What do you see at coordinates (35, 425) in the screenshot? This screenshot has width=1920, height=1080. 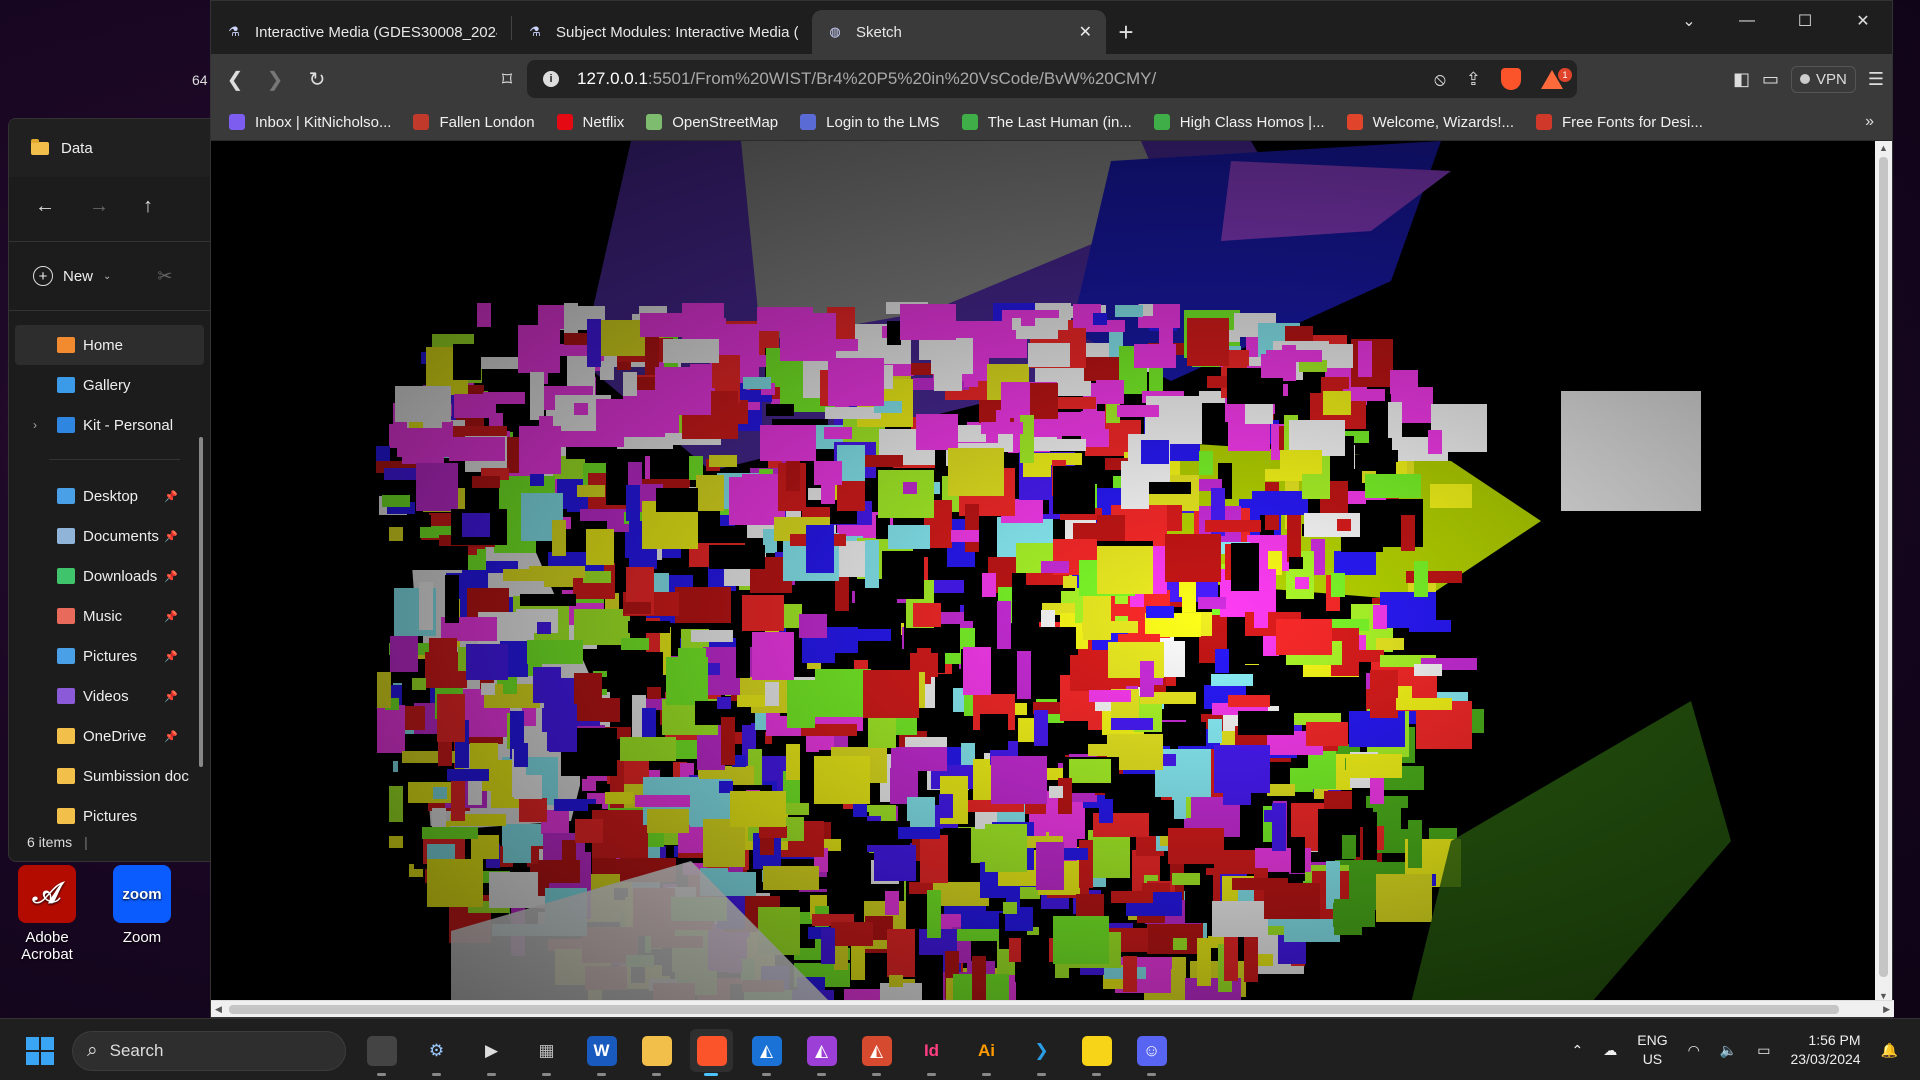 I see `expand-chevron-icon: ›` at bounding box center [35, 425].